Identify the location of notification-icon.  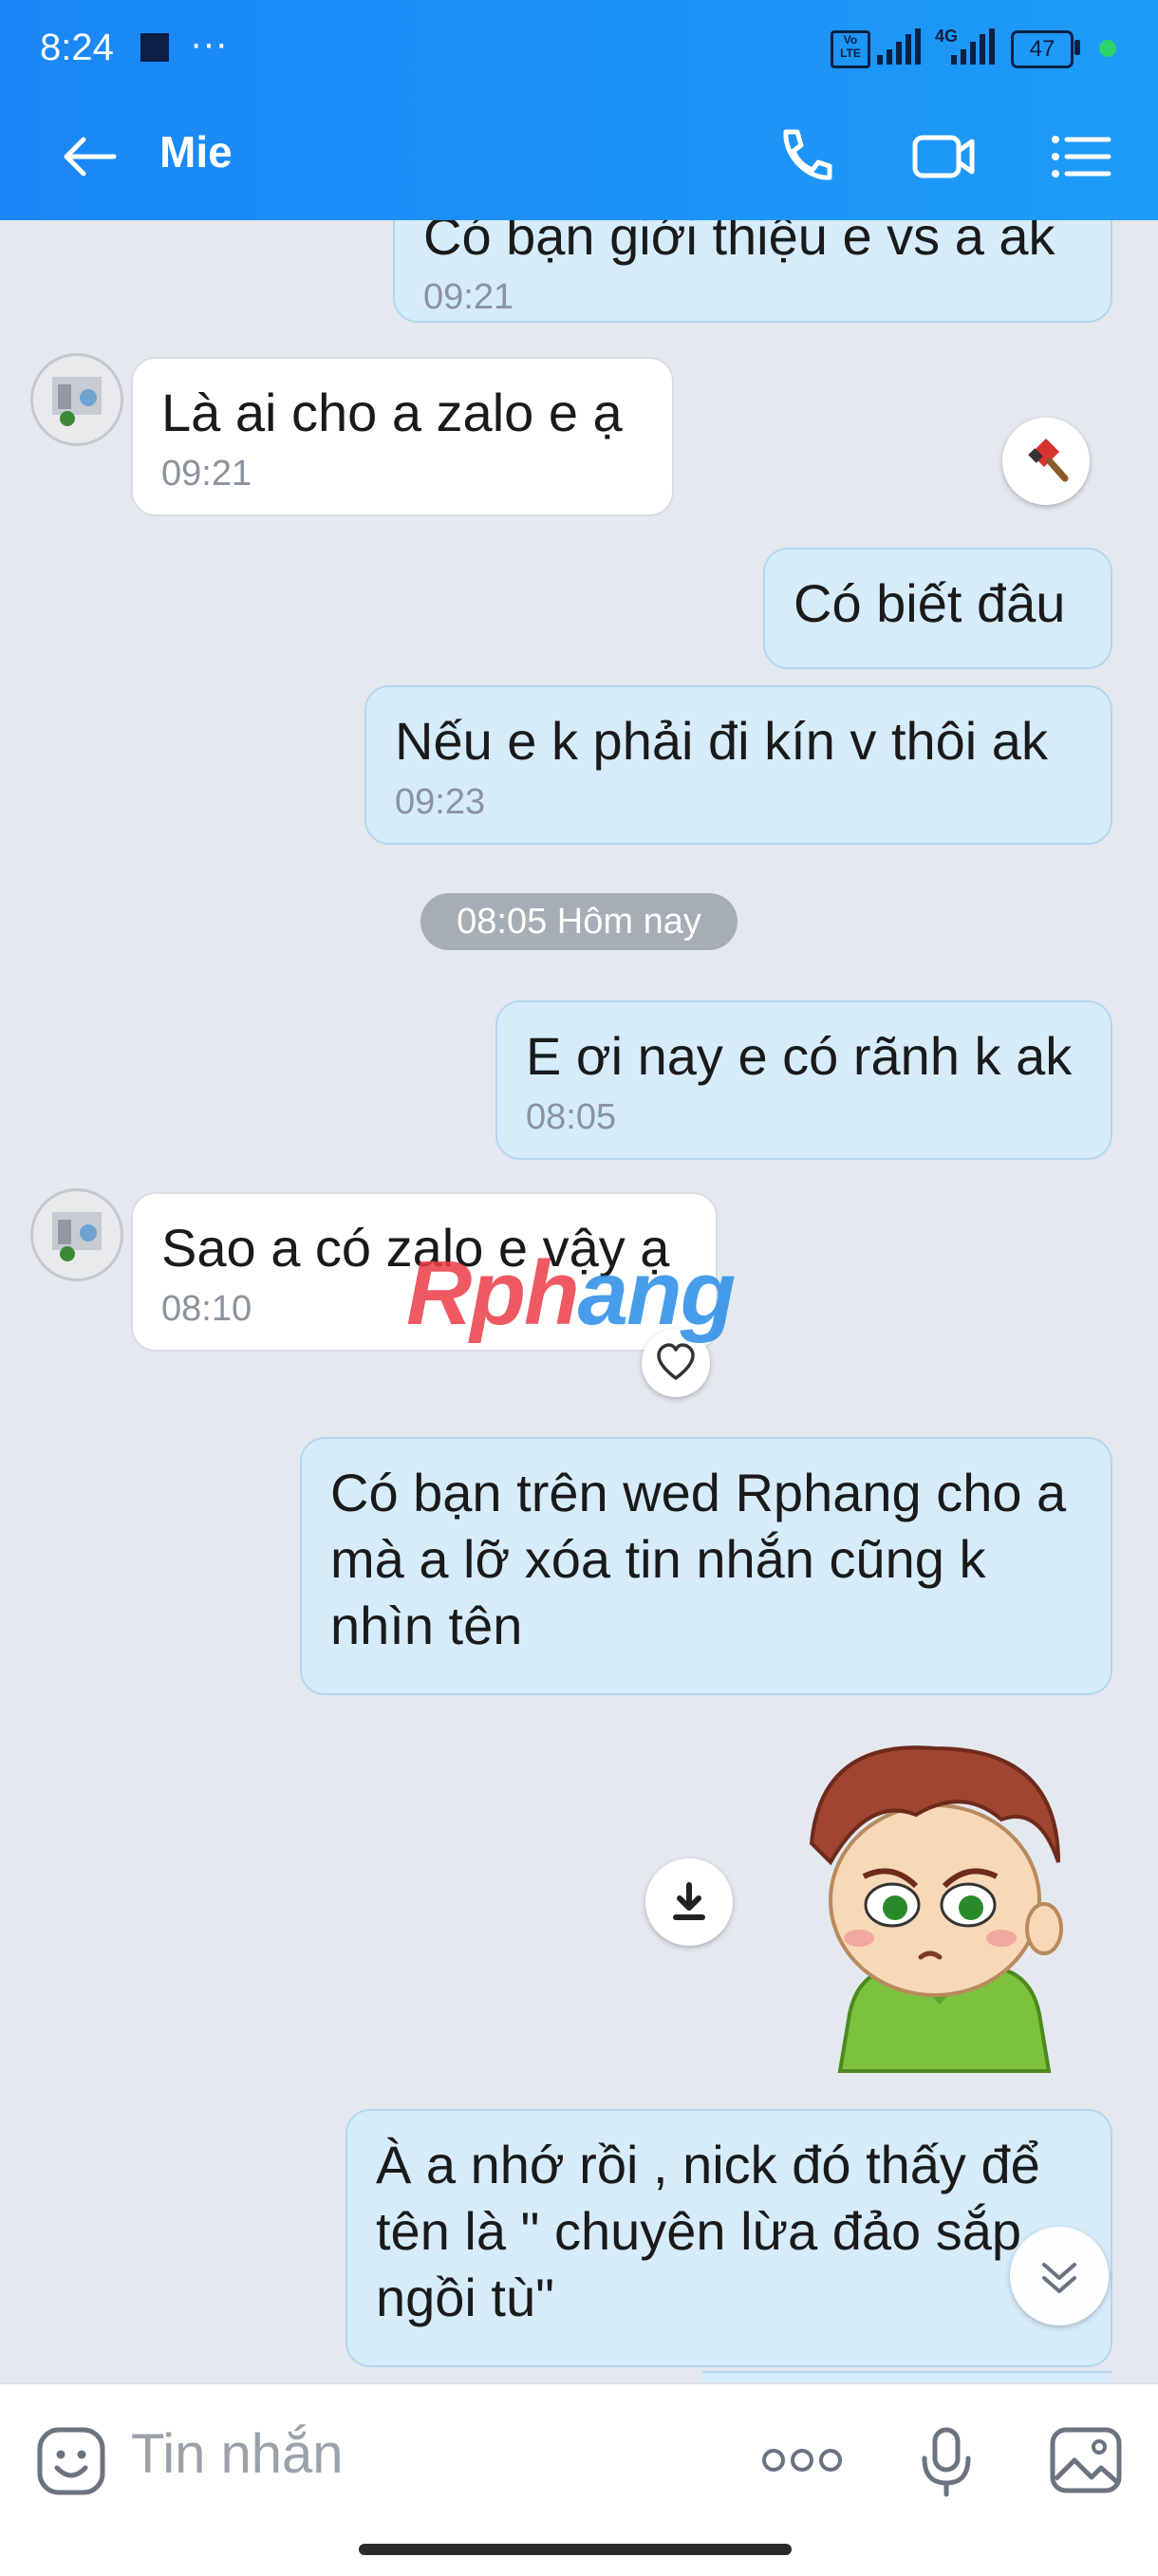
(154, 48).